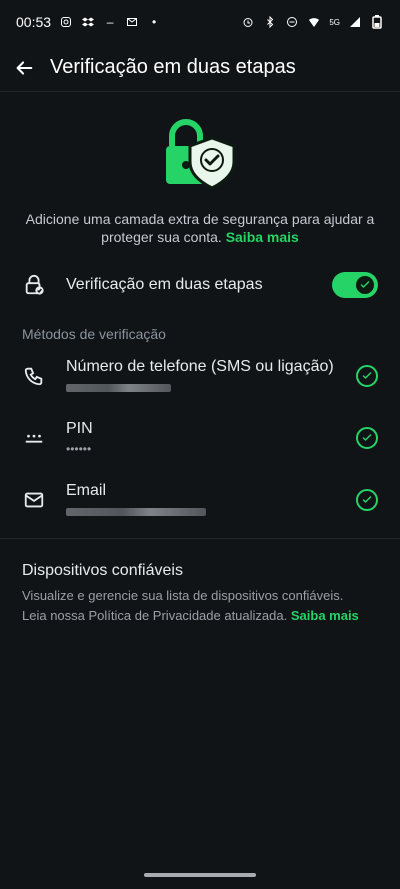  I want to click on pin-icon, so click(34, 438).